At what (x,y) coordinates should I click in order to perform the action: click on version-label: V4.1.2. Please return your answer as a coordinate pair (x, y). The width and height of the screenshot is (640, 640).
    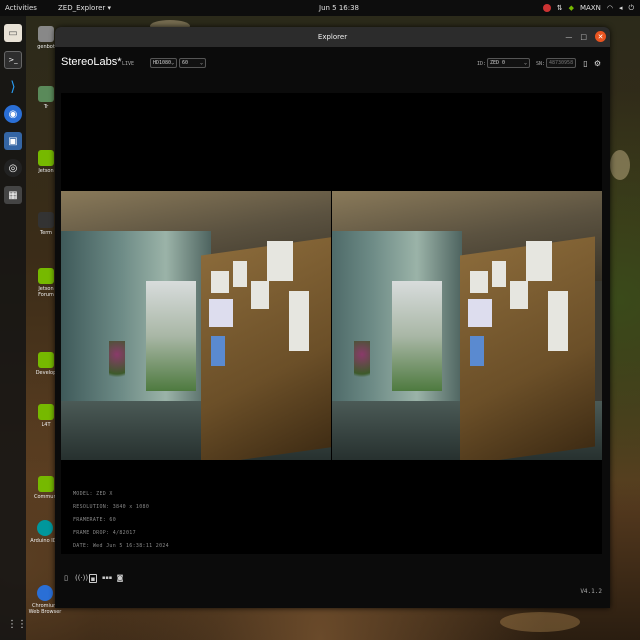
    Looking at the image, I should click on (591, 591).